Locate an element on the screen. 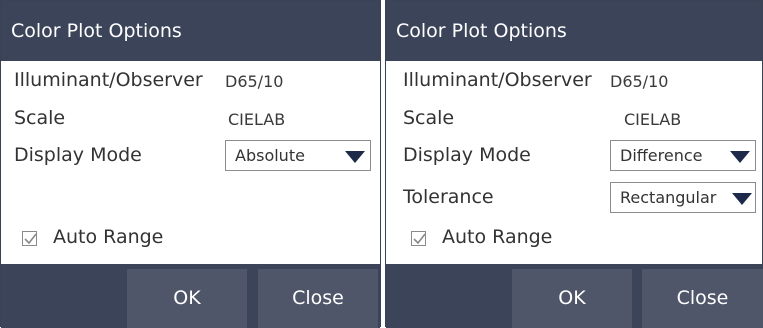 This screenshot has height=328, width=763. tolerance-select: Rectangular is located at coordinates (683, 197).